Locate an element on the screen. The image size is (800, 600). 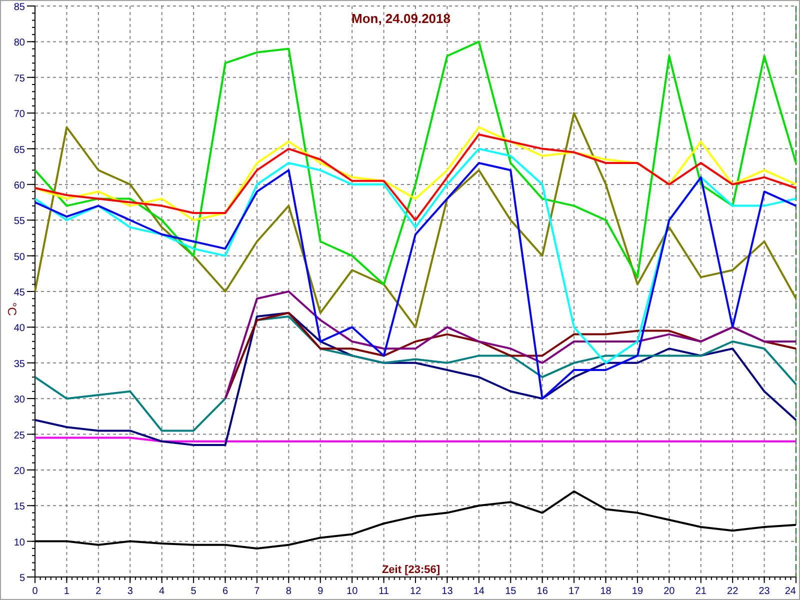
y-tick-label: 20 is located at coordinates (19, 471).